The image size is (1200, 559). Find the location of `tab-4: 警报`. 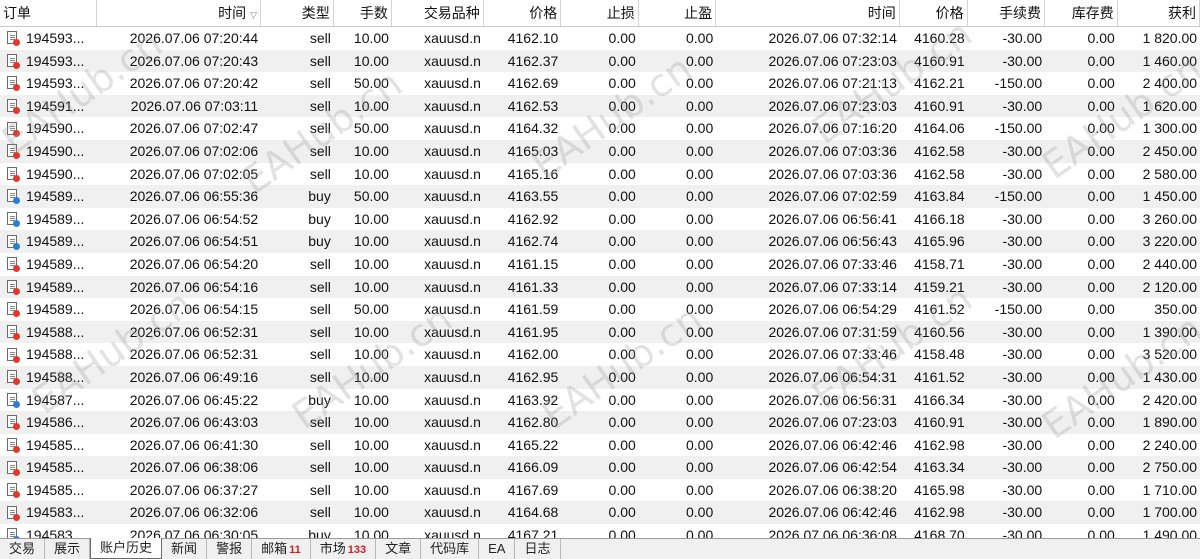

tab-4: 警报 is located at coordinates (230, 549).